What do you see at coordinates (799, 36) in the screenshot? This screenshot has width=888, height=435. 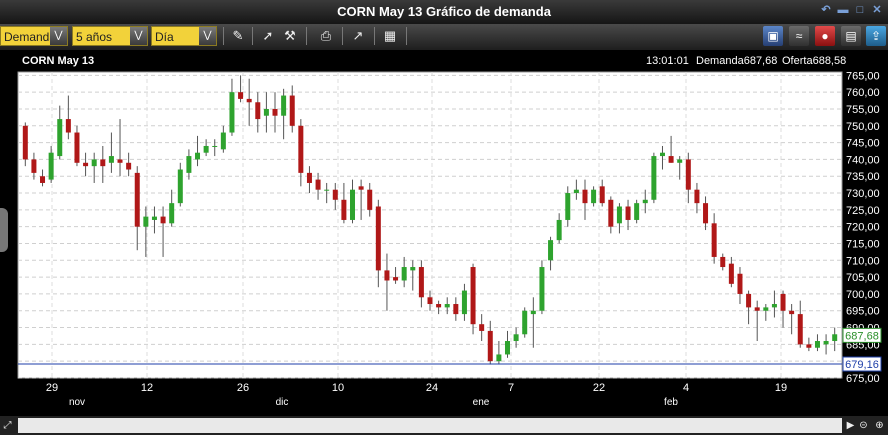 I see `line-chart-icon: ≈` at bounding box center [799, 36].